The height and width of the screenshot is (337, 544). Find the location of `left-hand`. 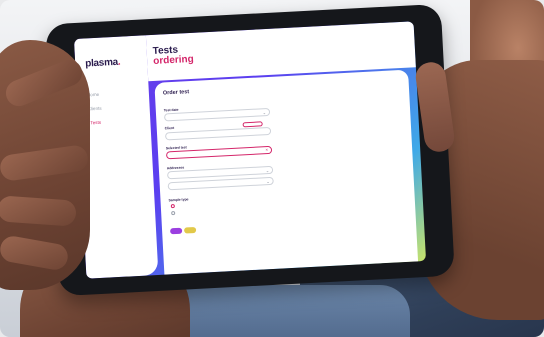

left-hand is located at coordinates (45, 165).